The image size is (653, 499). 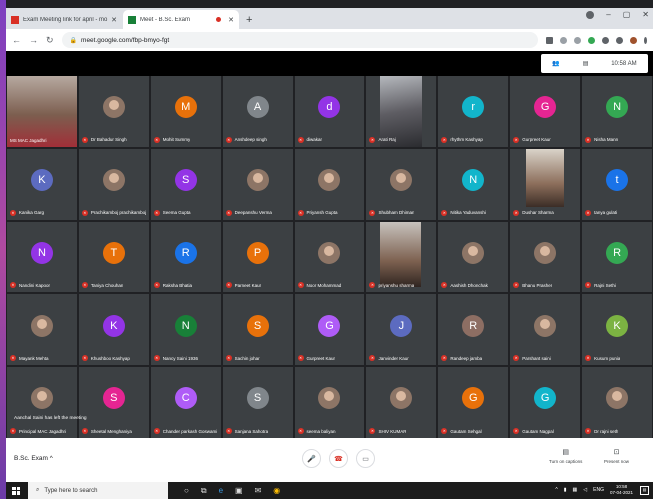 I want to click on present-now-button: ⊡ Present now, so click(x=616, y=456).